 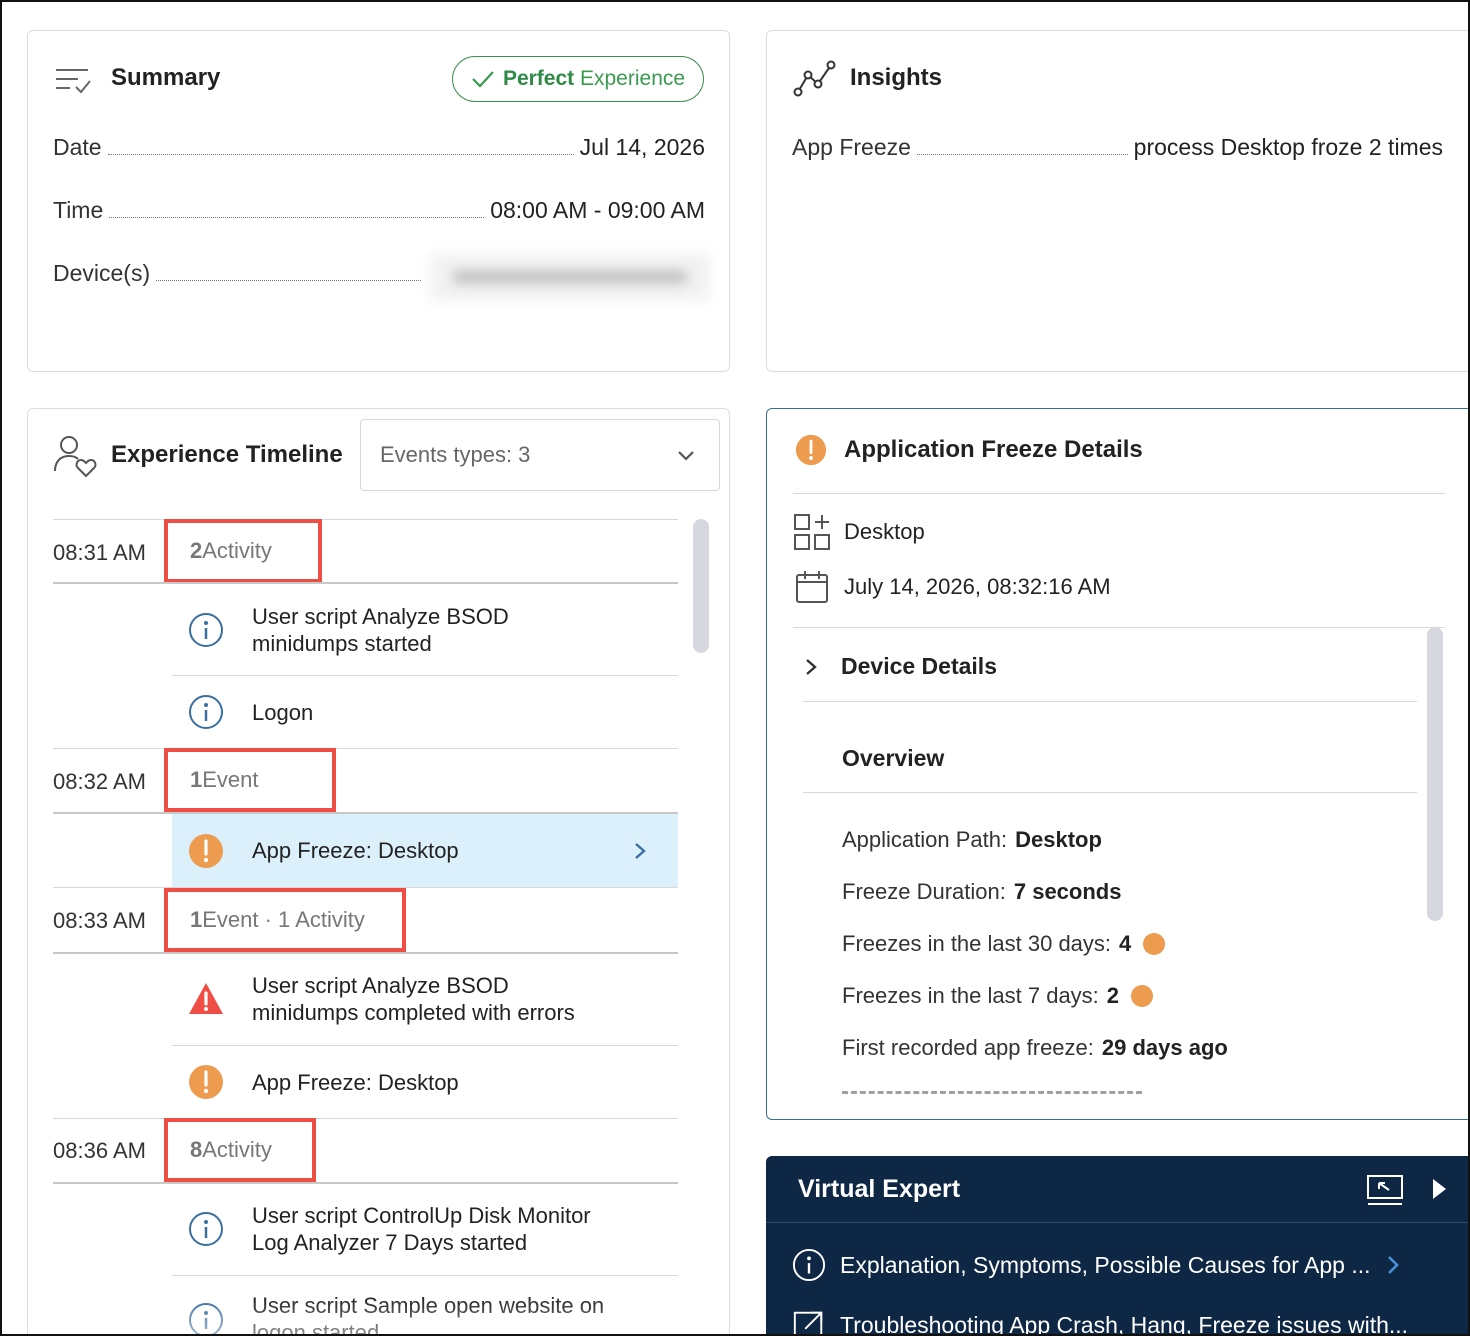 I want to click on freezes-30d-label: Freezes in the last 30 days:, so click(x=977, y=943).